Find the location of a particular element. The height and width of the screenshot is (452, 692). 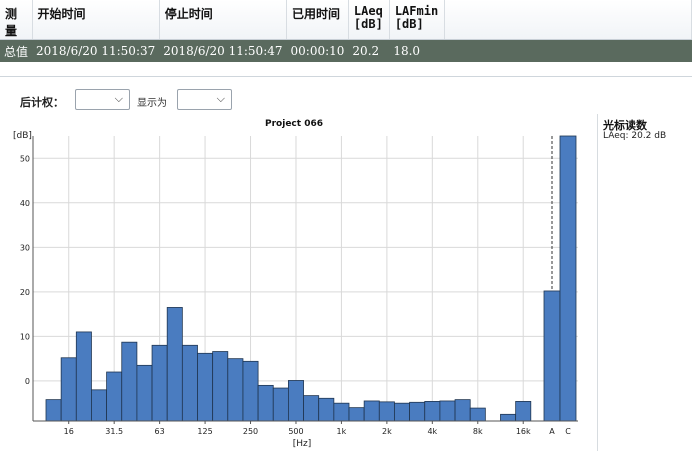

cursor-readout-value: LAeq: 20.2 dB is located at coordinates (635, 136).